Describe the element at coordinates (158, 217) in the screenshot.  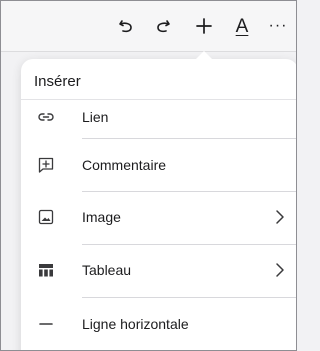
I see `menu-item-image: Image` at that location.